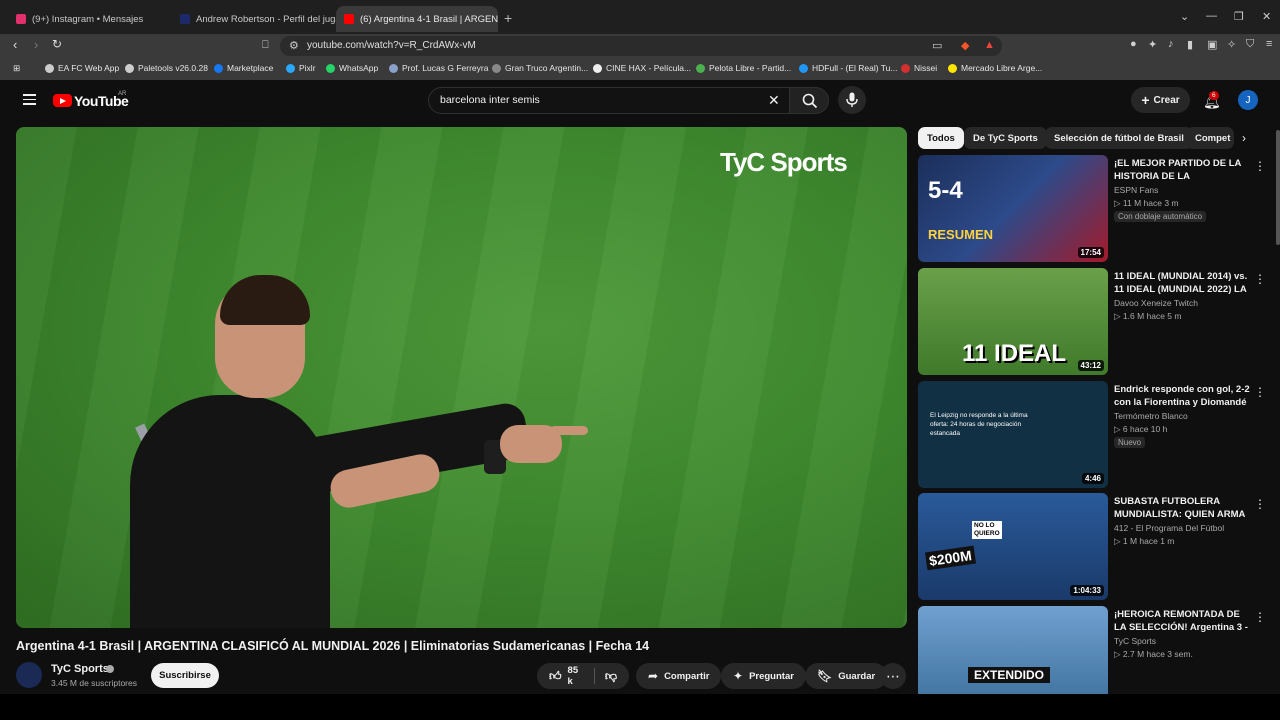 This screenshot has height=720, width=1280. Describe the element at coordinates (1210, 138) in the screenshot. I see `chip-compet: Compet` at that location.